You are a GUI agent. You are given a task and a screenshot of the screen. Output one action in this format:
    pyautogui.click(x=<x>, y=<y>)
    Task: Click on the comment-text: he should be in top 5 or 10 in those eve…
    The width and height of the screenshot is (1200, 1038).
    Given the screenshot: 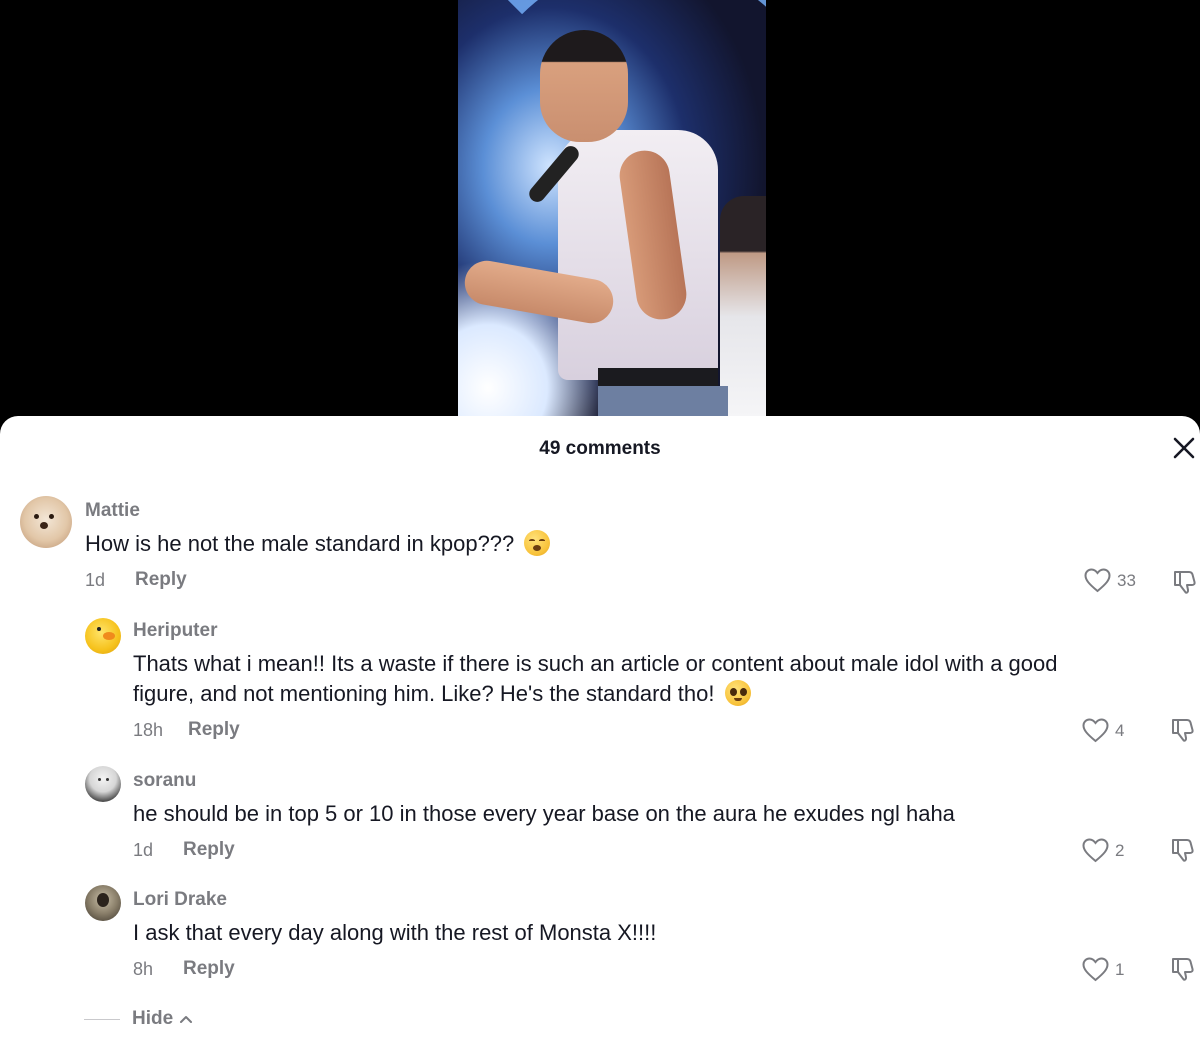 What is the action you would take?
    pyautogui.click(x=544, y=813)
    